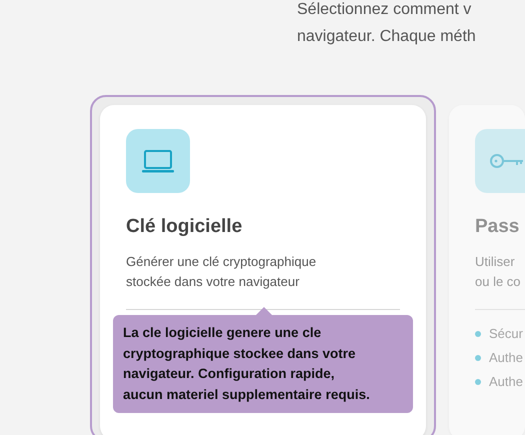  Describe the element at coordinates (263, 364) in the screenshot. I see `tooltip: La cle logicielle genere une cle cryptographique stockee dans votre navigateur. Configuration rapide, aucun materiel supplementaire requis.` at that location.